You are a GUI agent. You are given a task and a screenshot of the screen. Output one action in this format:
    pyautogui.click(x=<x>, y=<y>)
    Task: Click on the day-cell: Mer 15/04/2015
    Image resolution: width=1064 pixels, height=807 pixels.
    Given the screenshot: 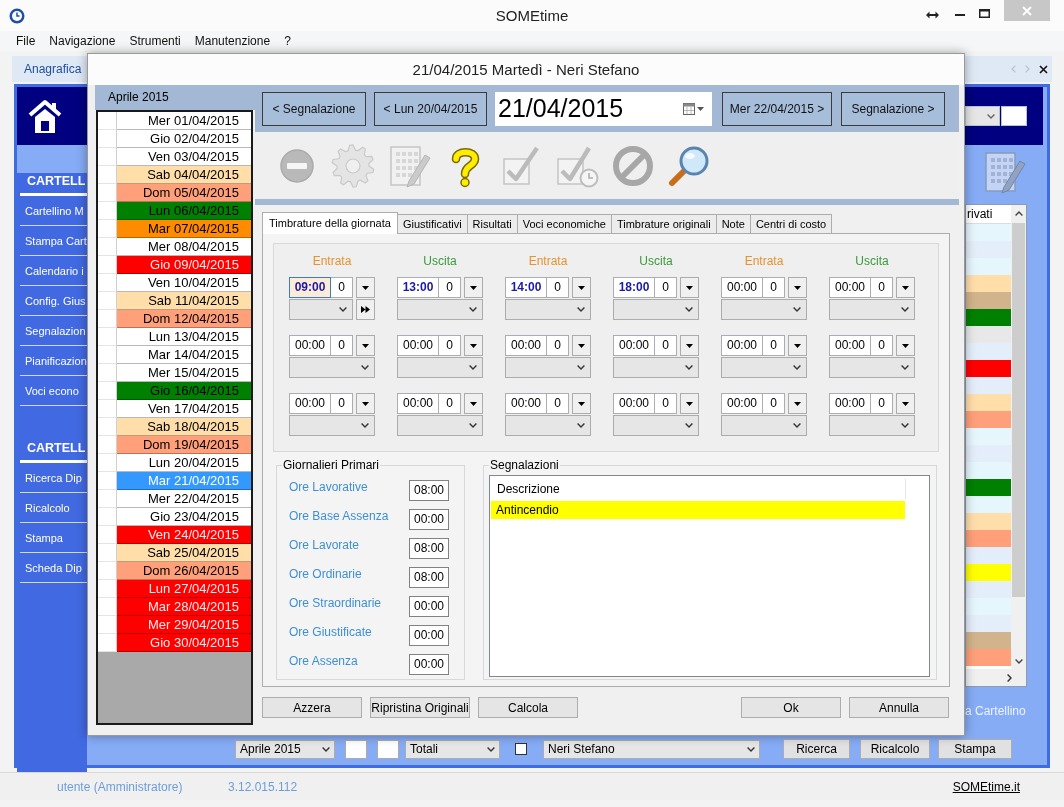 What is the action you would take?
    pyautogui.click(x=184, y=373)
    